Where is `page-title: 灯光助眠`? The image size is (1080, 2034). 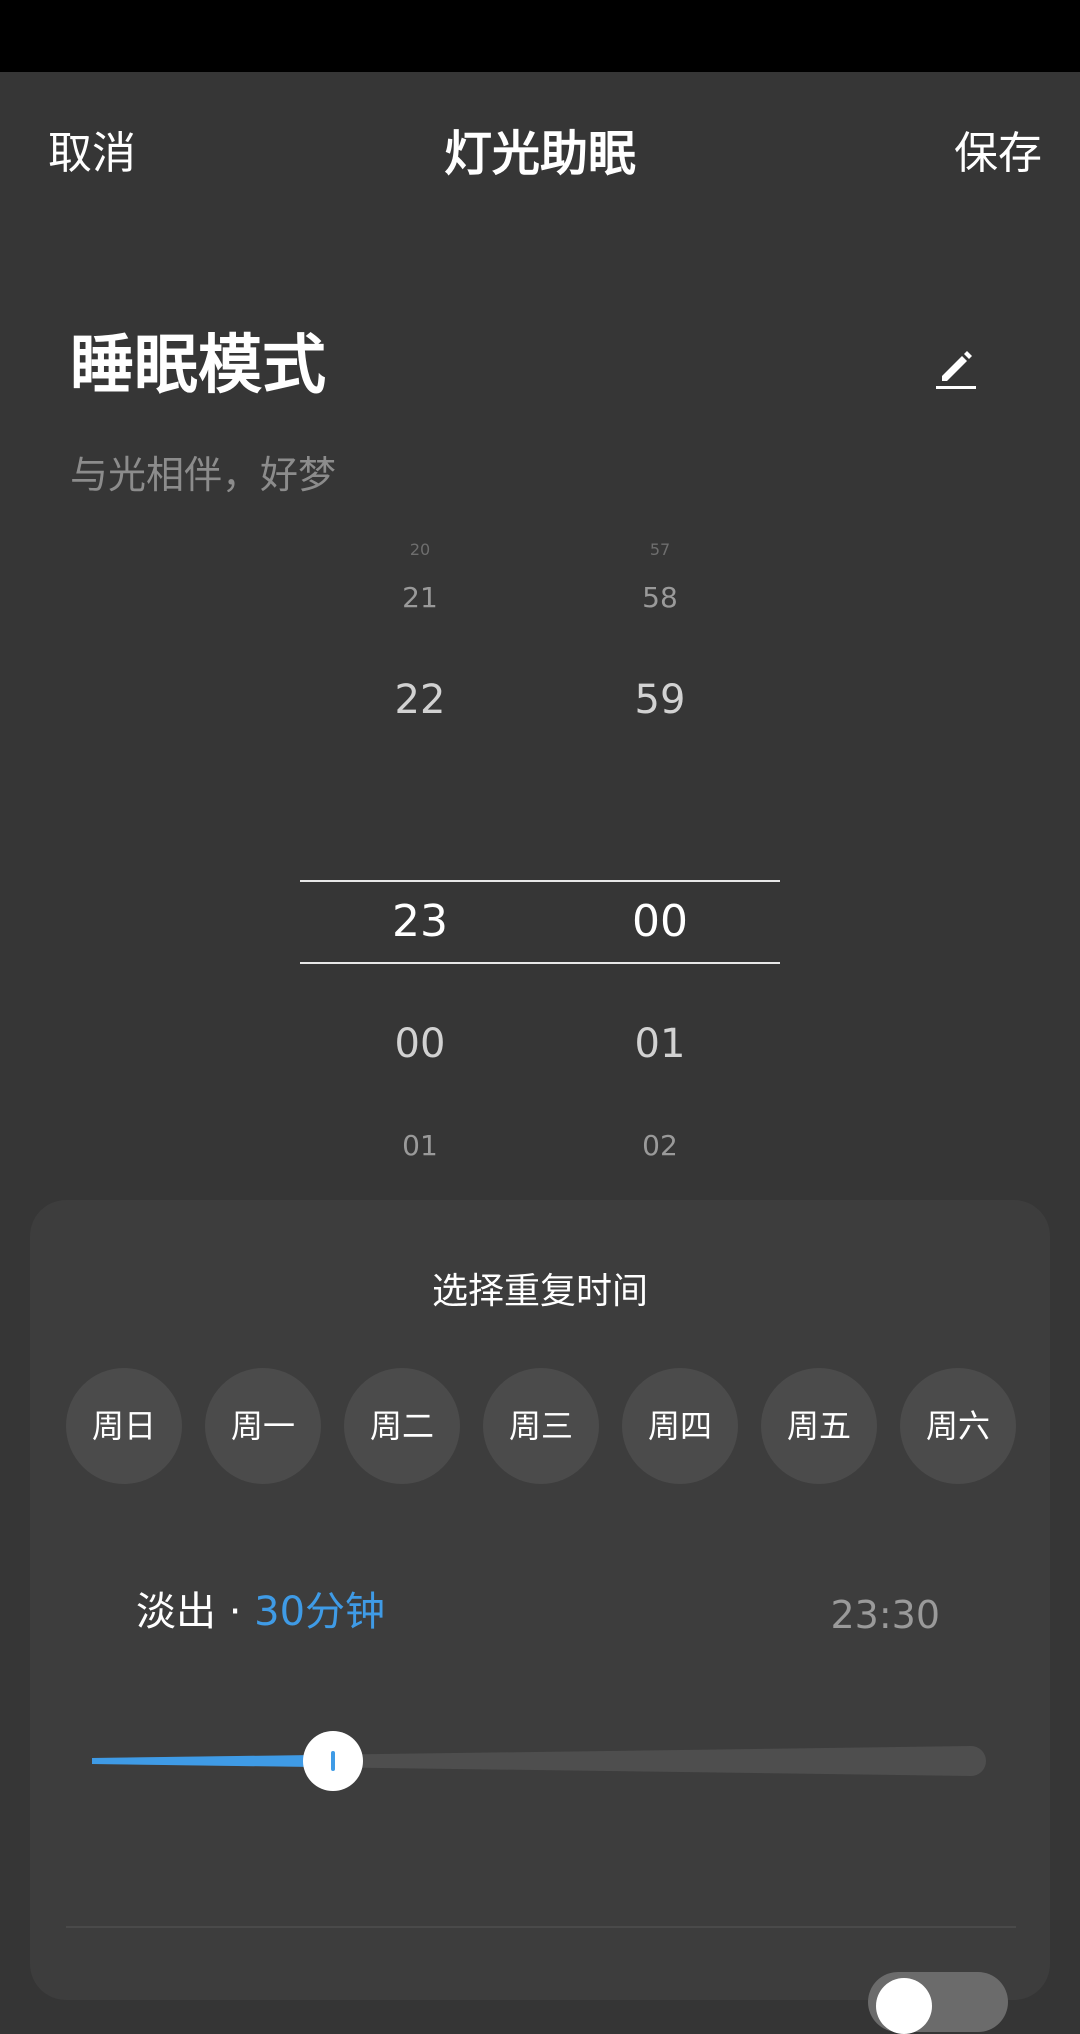 page-title: 灯光助眠 is located at coordinates (539, 154).